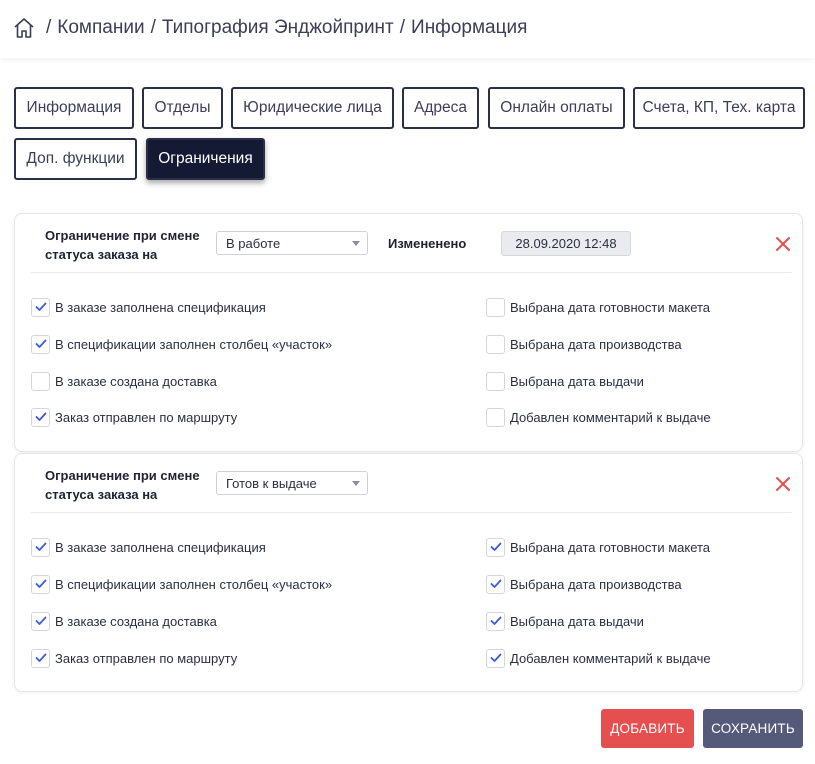 The height and width of the screenshot is (764, 815). Describe the element at coordinates (253, 243) in the screenshot. I see `status-select-value: В работе` at that location.